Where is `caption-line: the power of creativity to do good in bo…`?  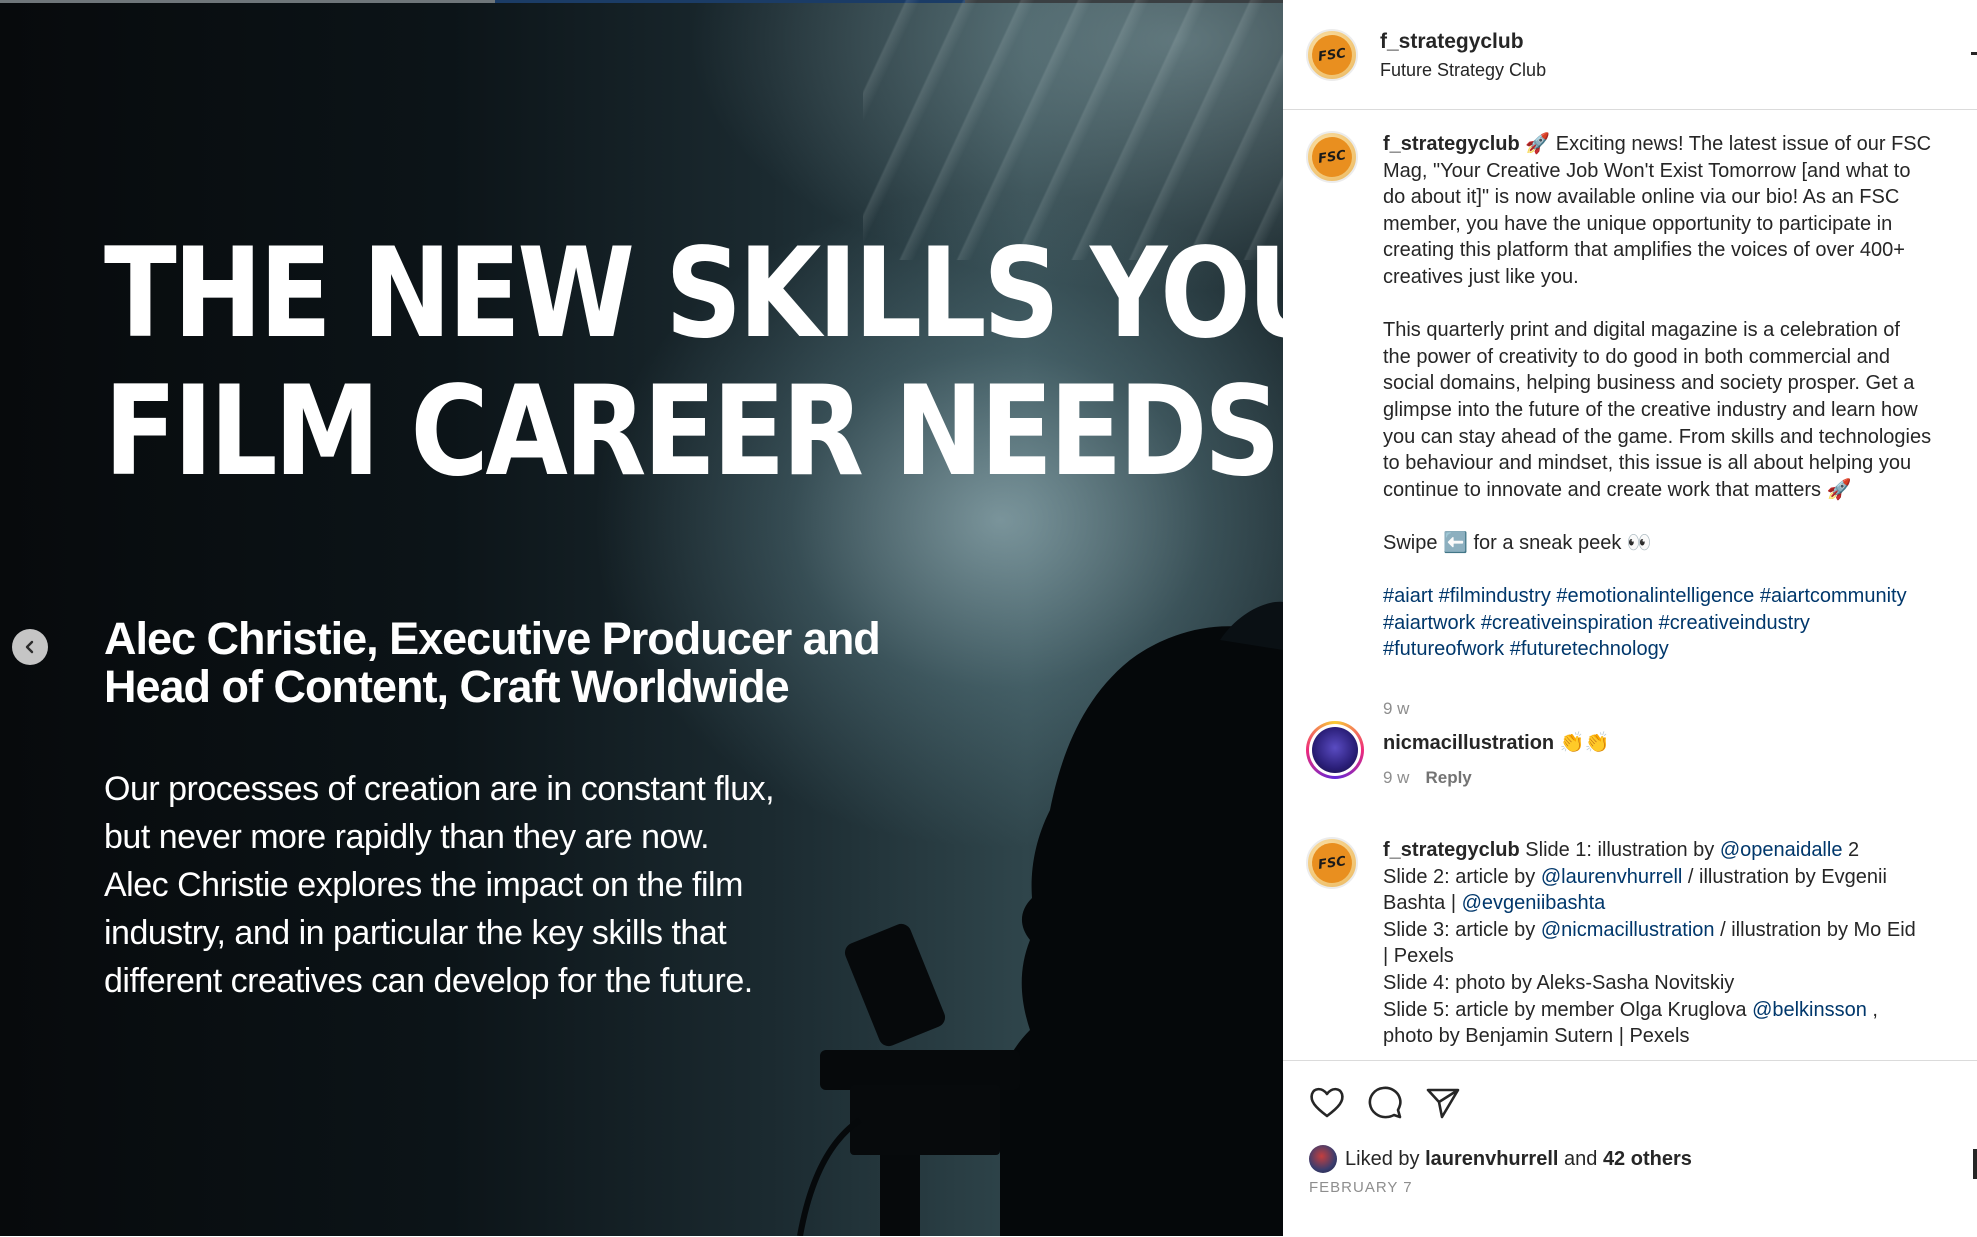
caption-line: the power of creativity to do good in bo… is located at coordinates (1636, 356).